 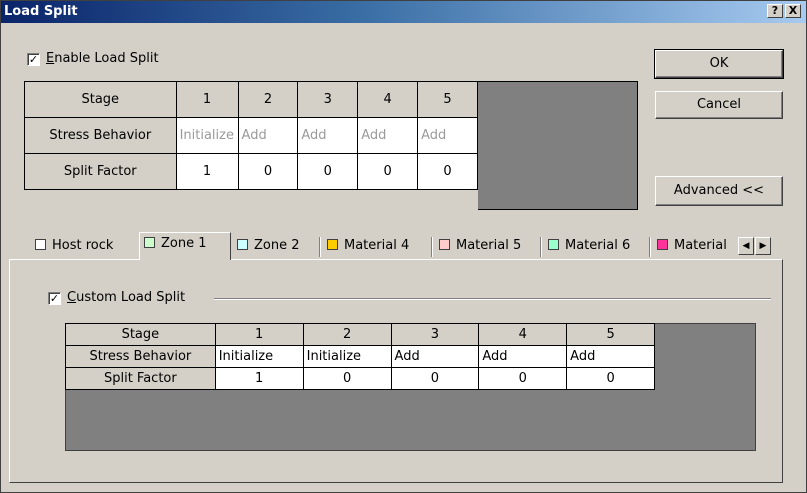 I want to click on custom-load-split-checkbox: ✓, so click(x=54, y=298).